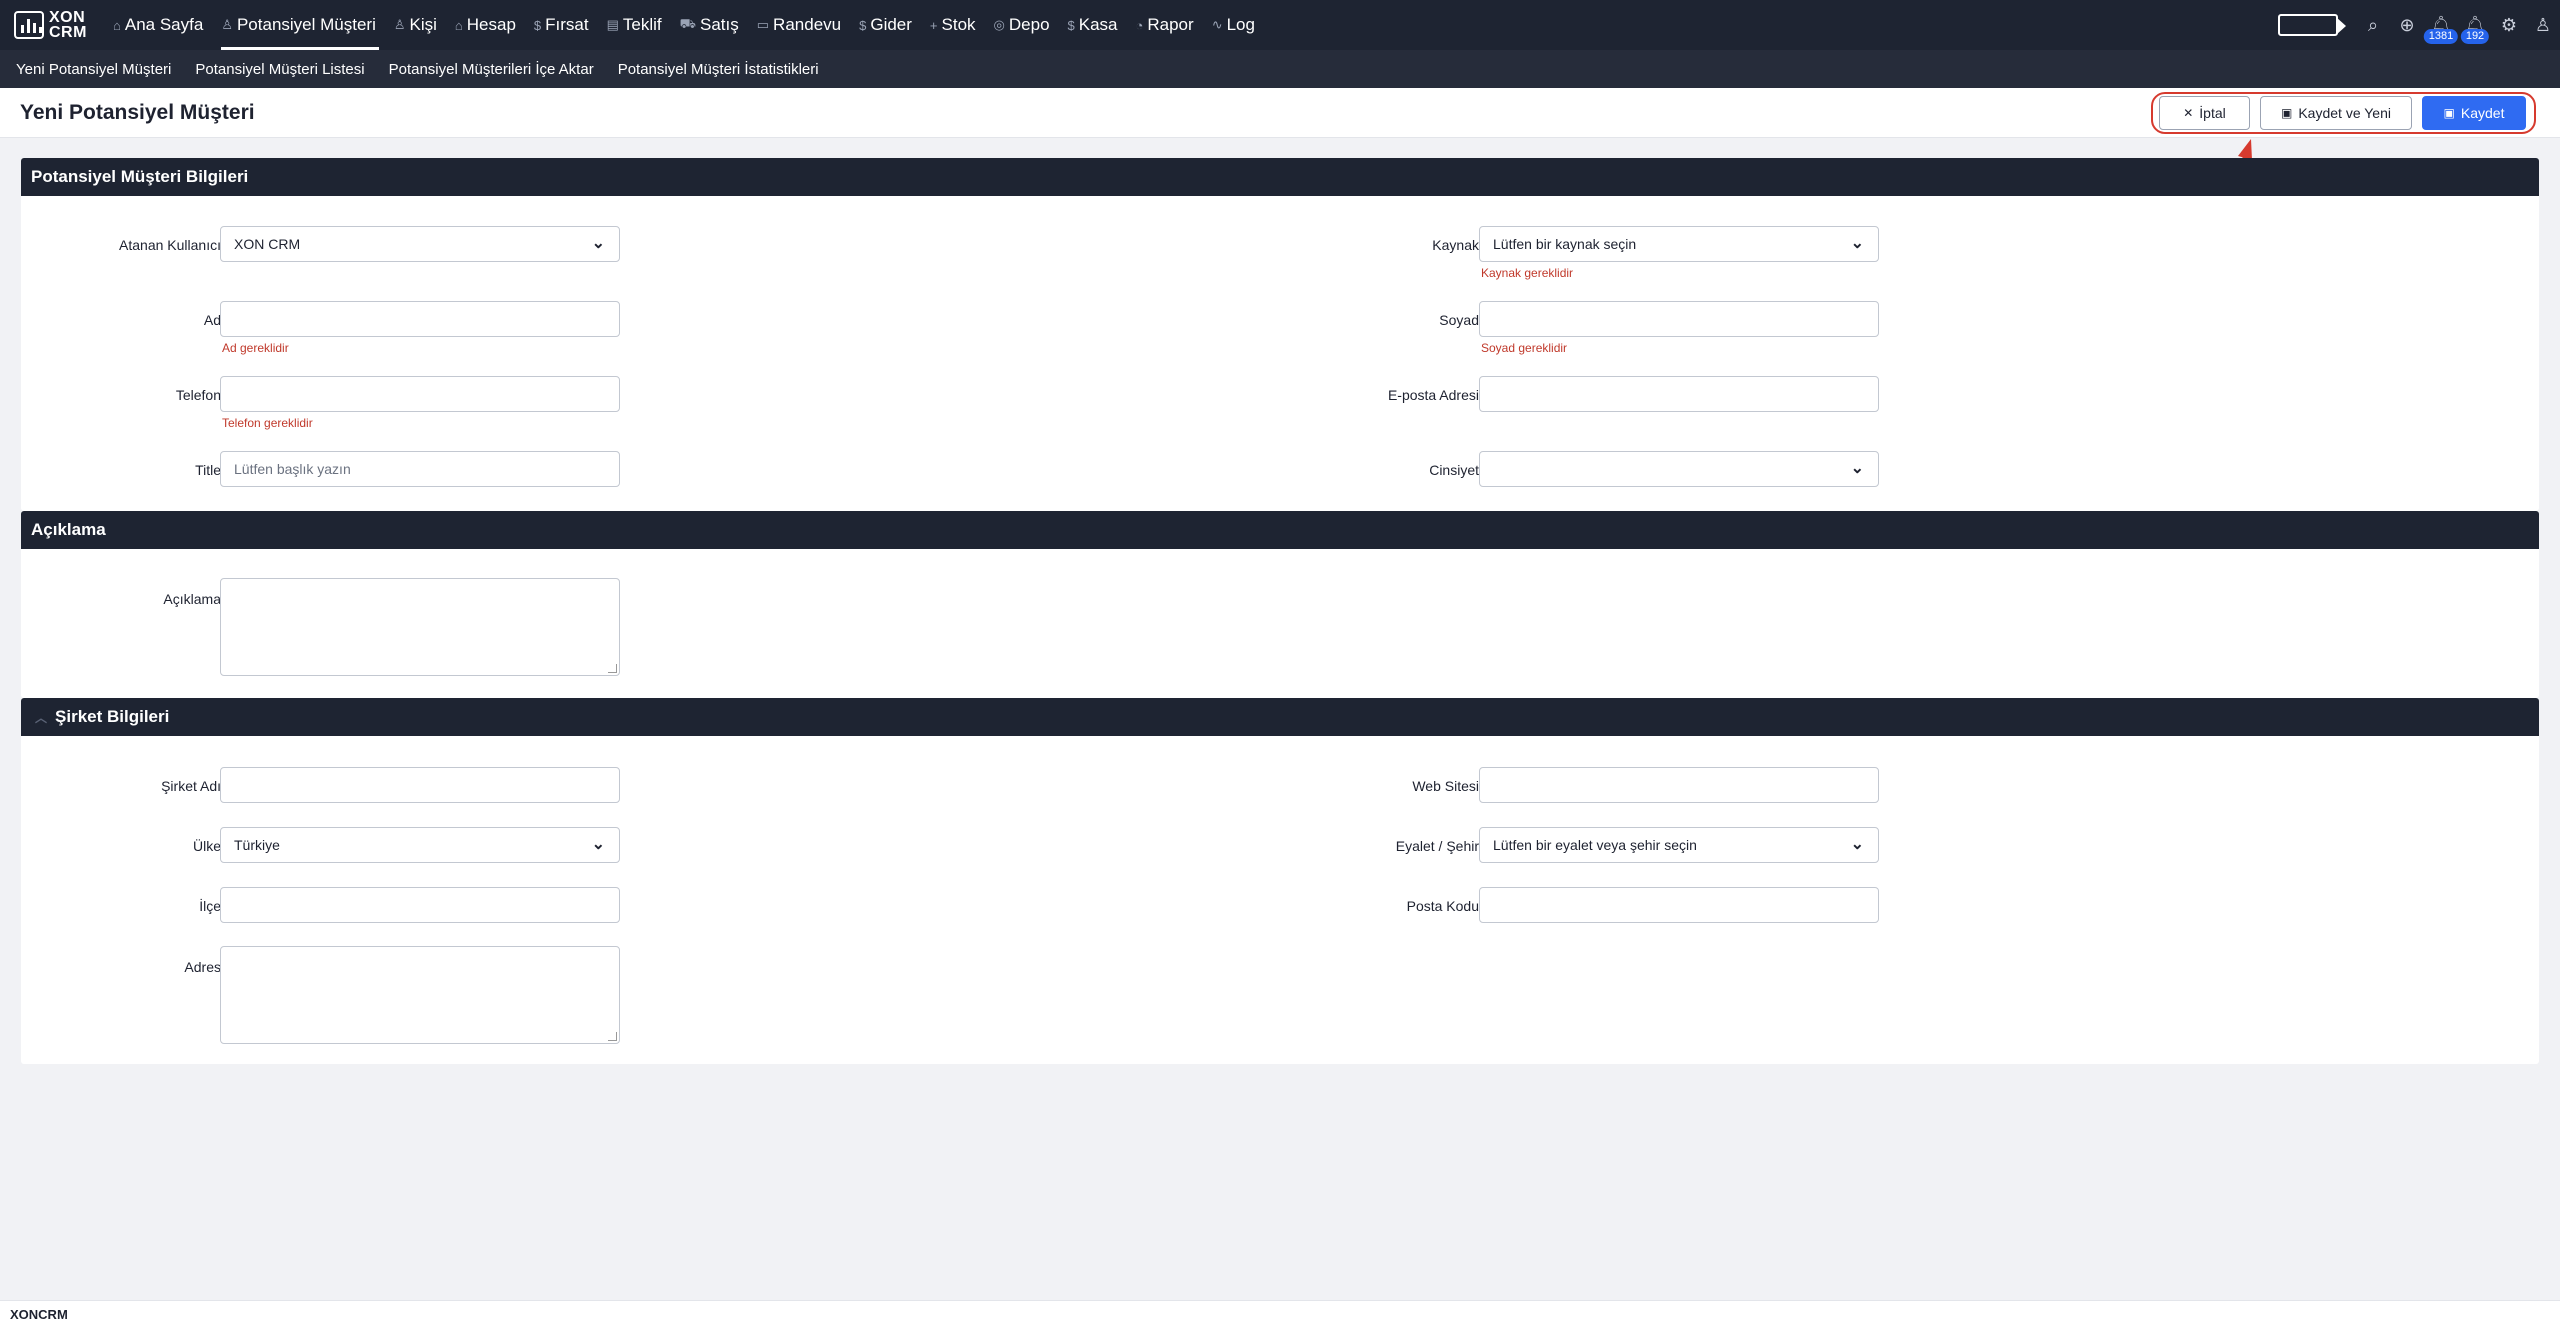 Image resolution: width=2560 pixels, height=1328 pixels. Describe the element at coordinates (212, 320) in the screenshot. I see `first-name-label: Ad` at that location.